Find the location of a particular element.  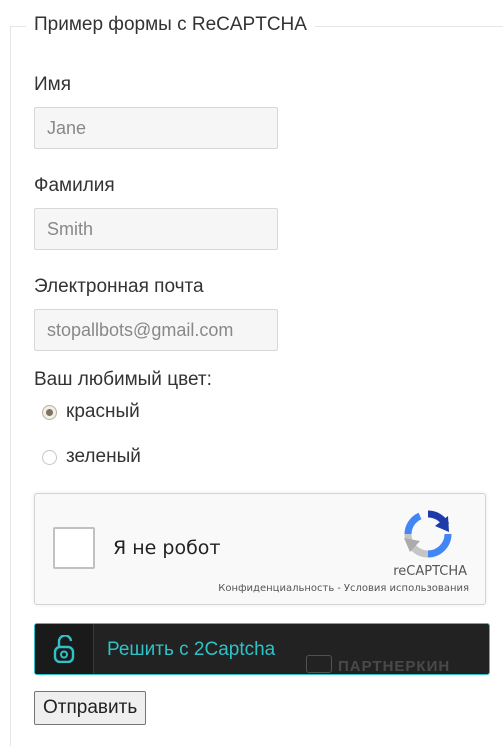

recaptcha-brand: reCAPTCHA is located at coordinates (430, 571).